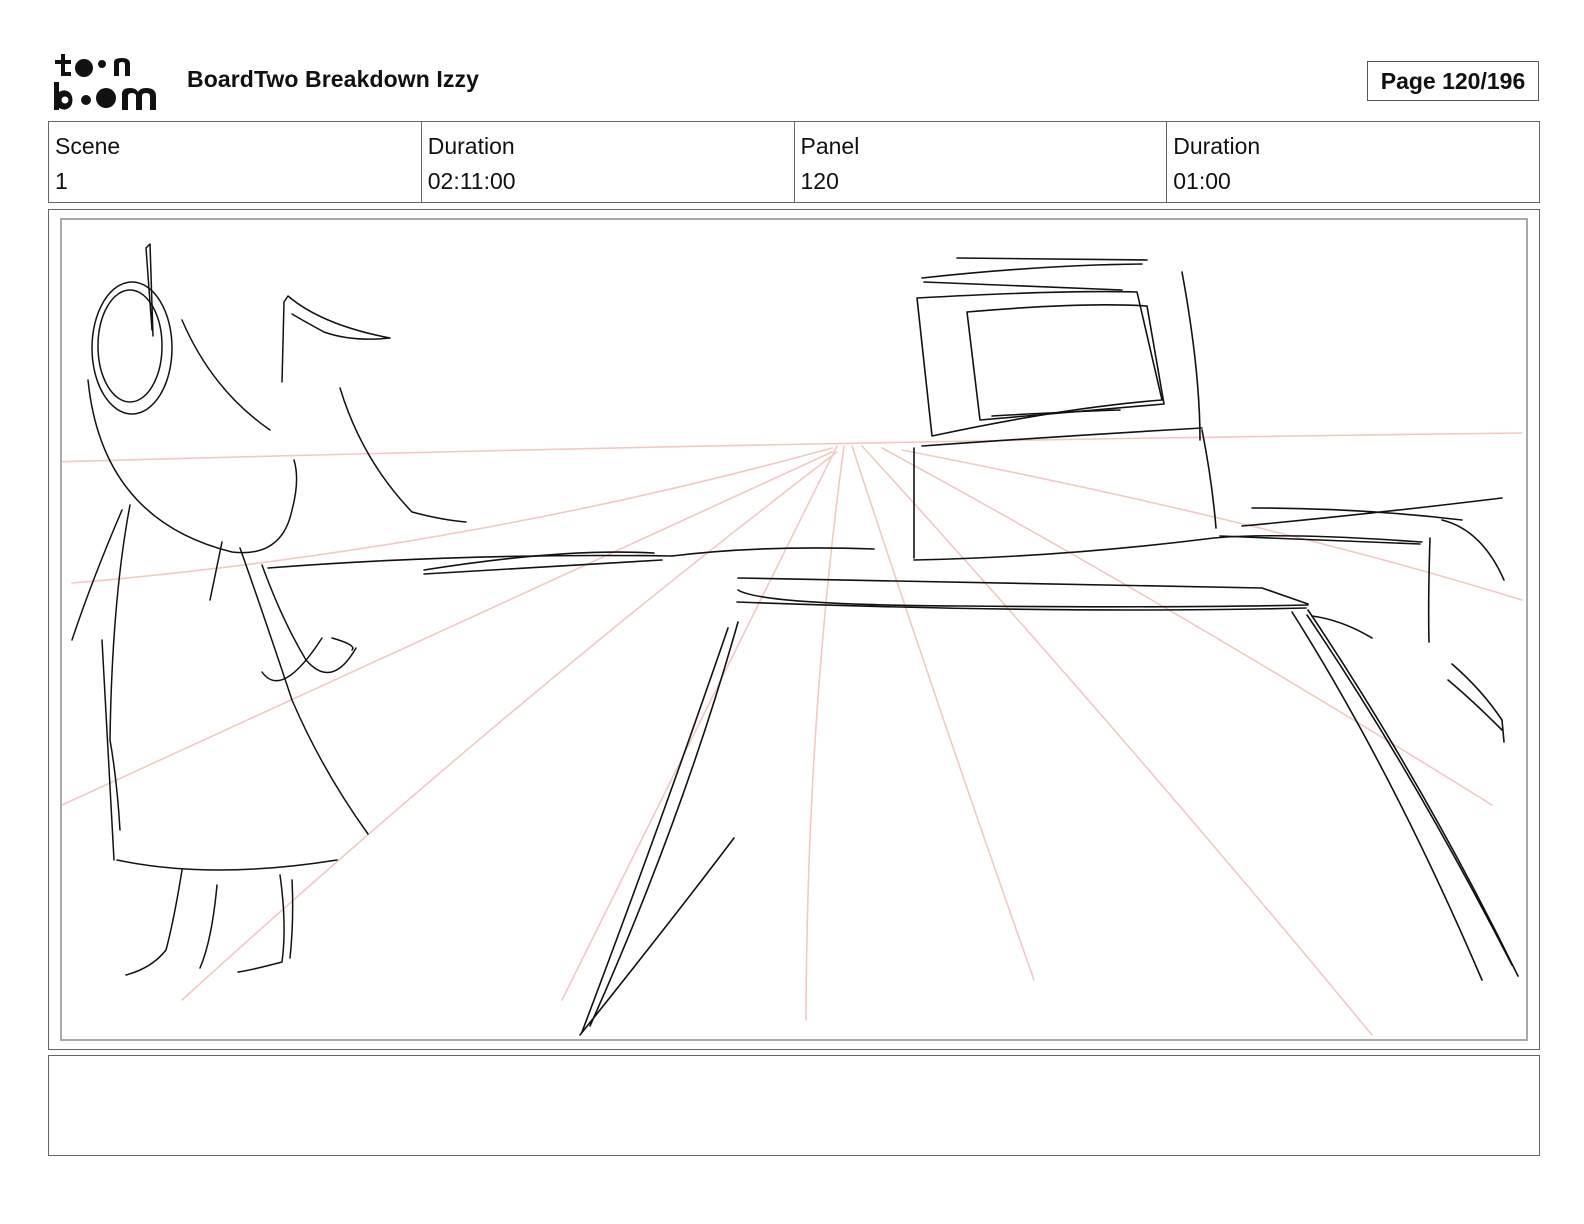 The width and height of the screenshot is (1584, 1224). What do you see at coordinates (235, 162) in the screenshot?
I see `scene-cell: Scene 1` at bounding box center [235, 162].